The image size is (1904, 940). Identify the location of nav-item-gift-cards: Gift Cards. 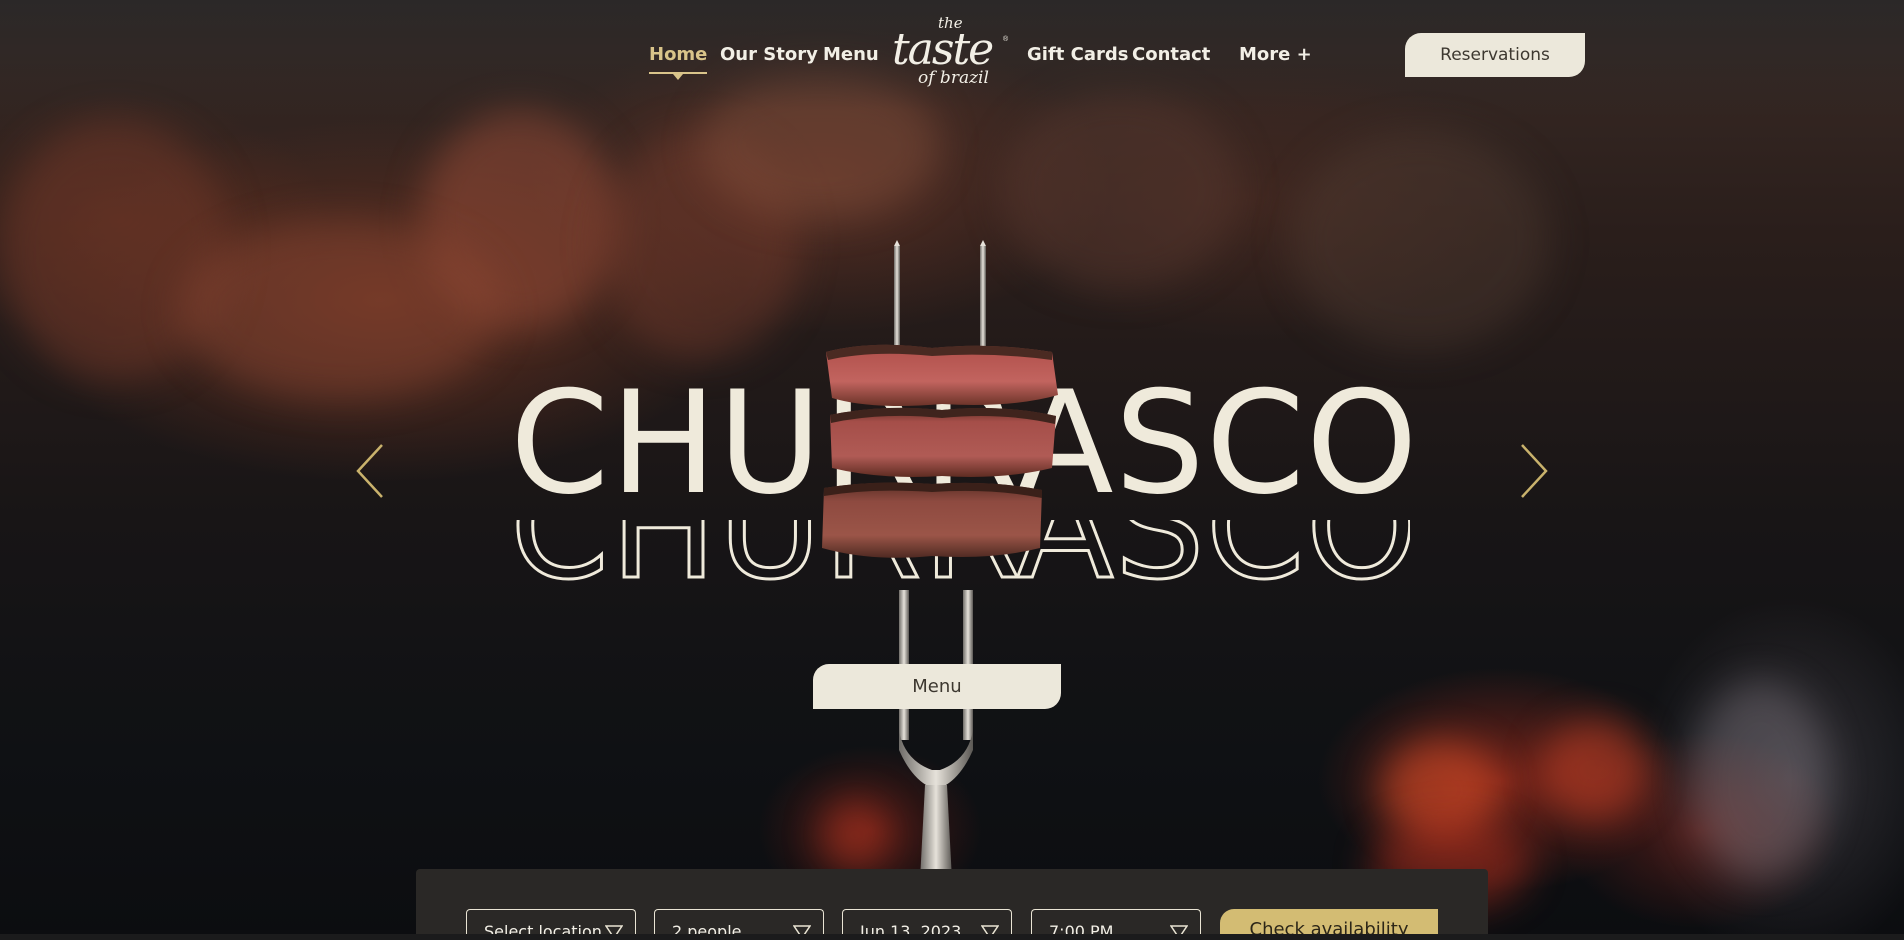
(1077, 54).